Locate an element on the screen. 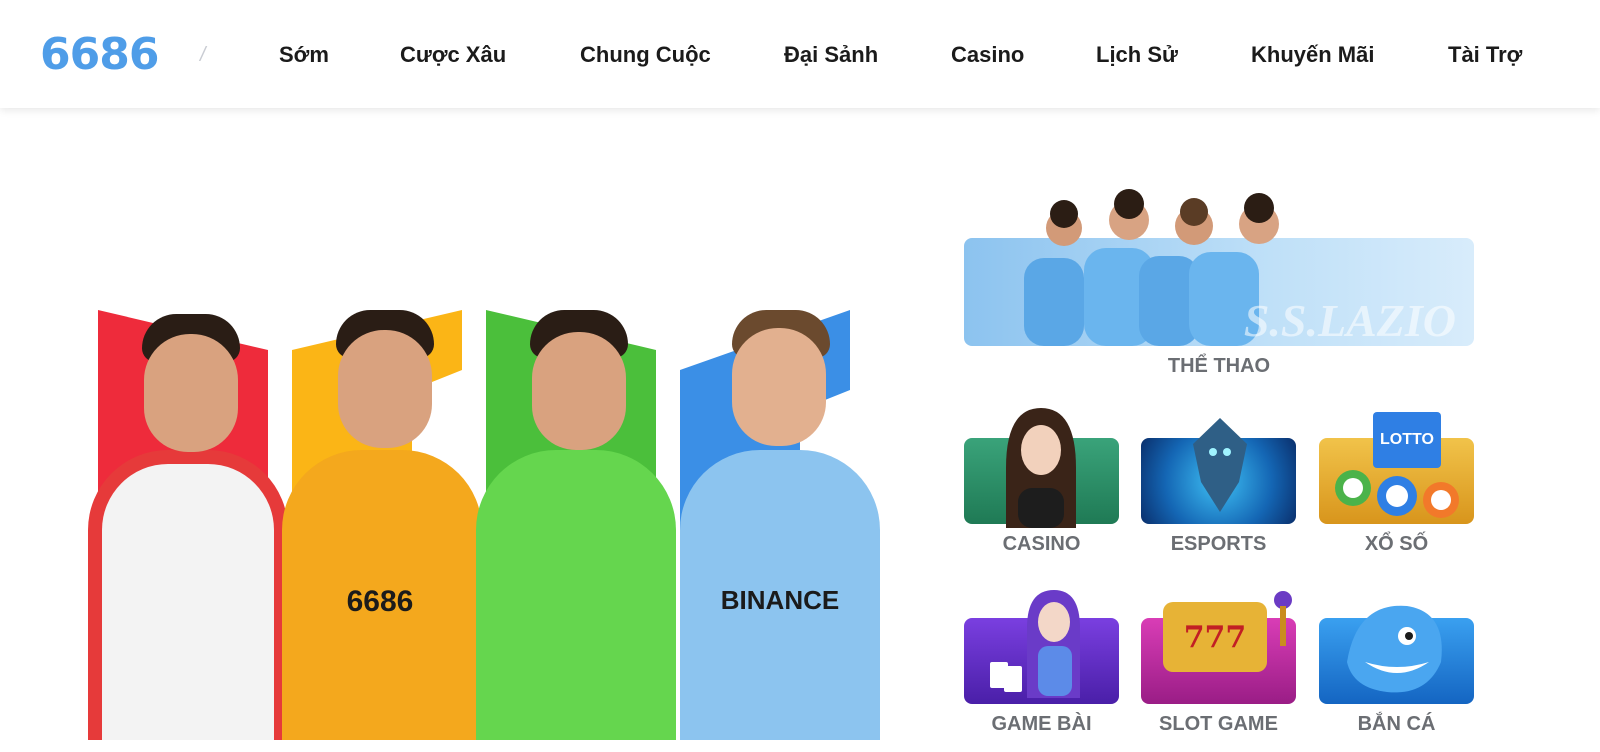  shirt-sponsor-text: BINANCE is located at coordinates (780, 600).